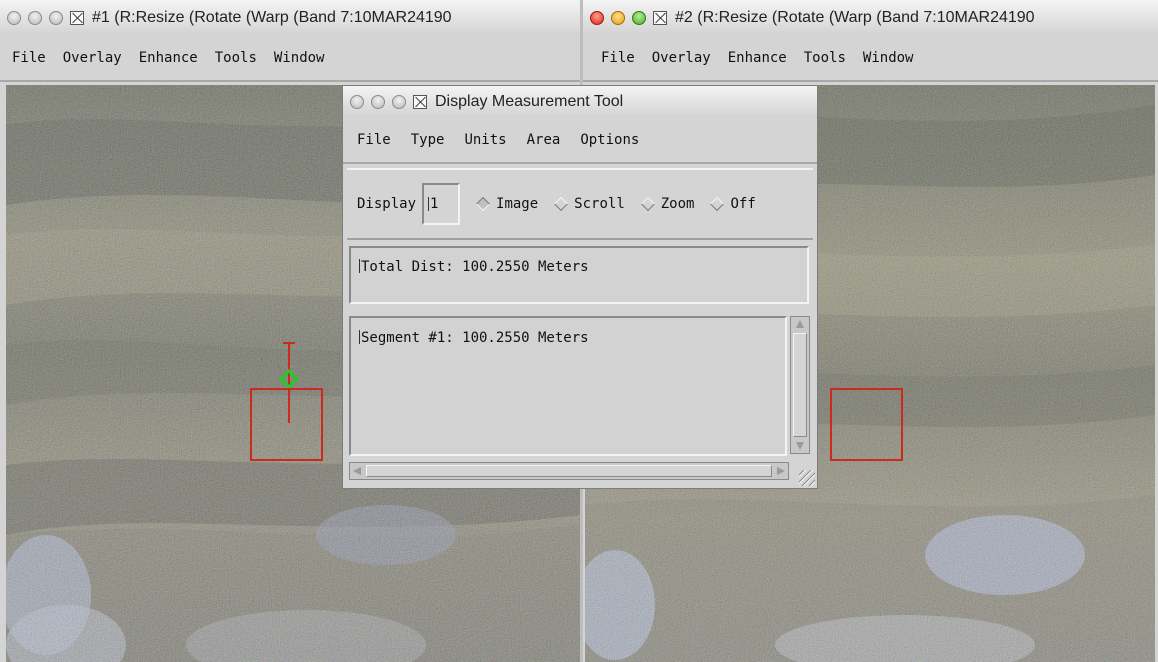 The image size is (1158, 662). I want to click on radio-scroll: Scroll, so click(589, 204).